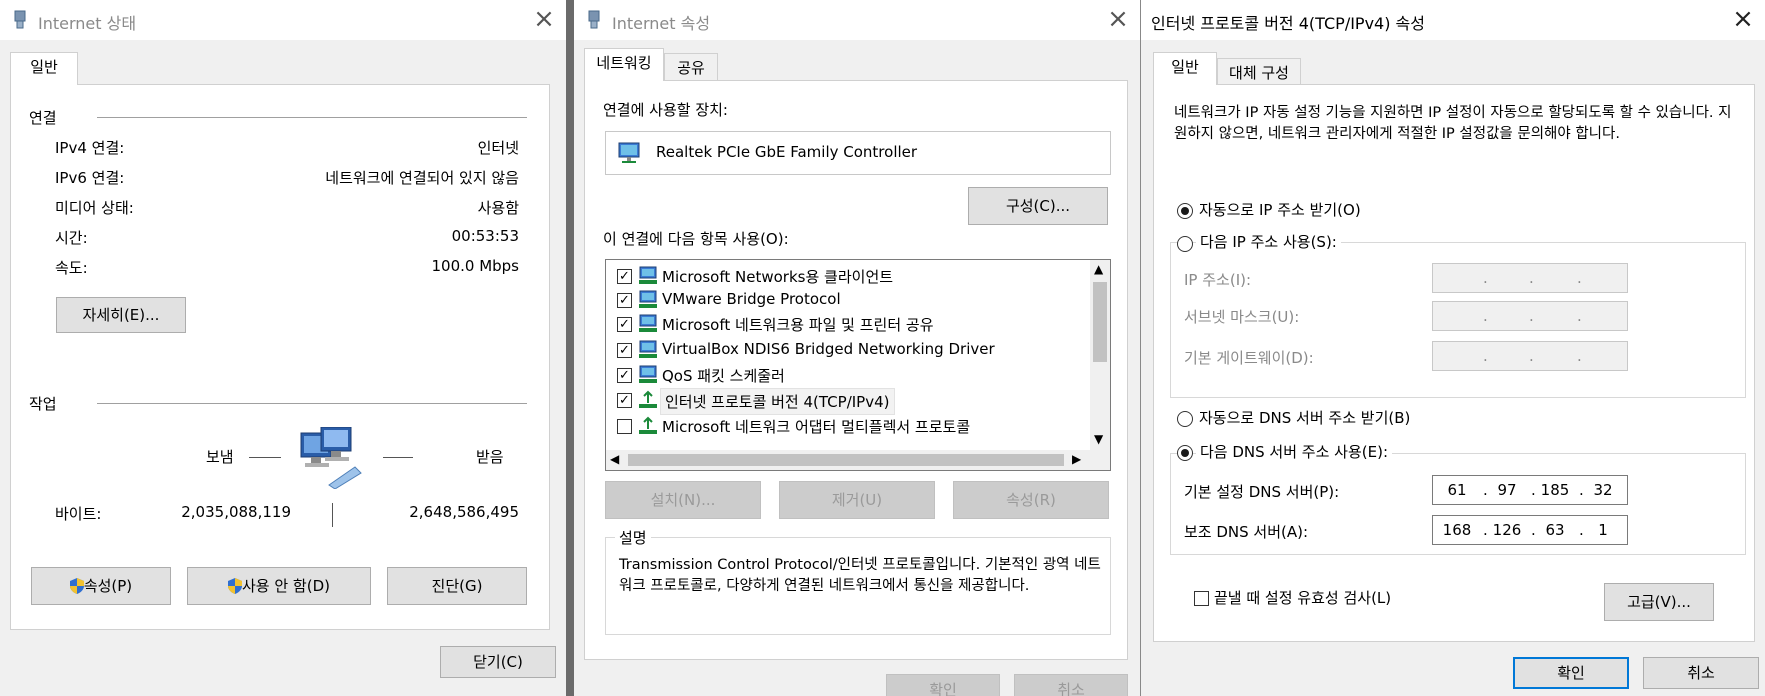  What do you see at coordinates (846, 324) in the screenshot?
I see `list-item: ✓ Microsoft 네트워크용 파일 및 프린터 공유` at bounding box center [846, 324].